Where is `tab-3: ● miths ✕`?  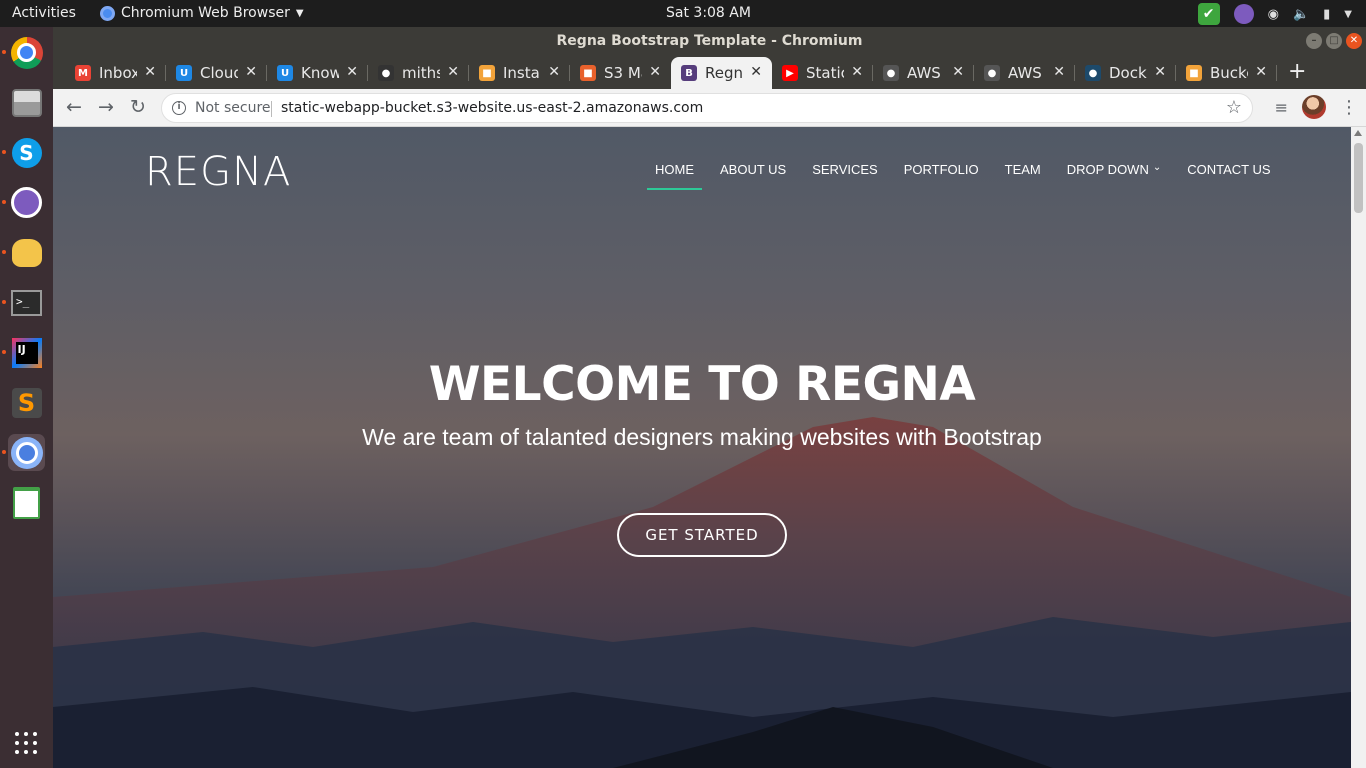 tab-3: ● miths ✕ is located at coordinates (418, 73).